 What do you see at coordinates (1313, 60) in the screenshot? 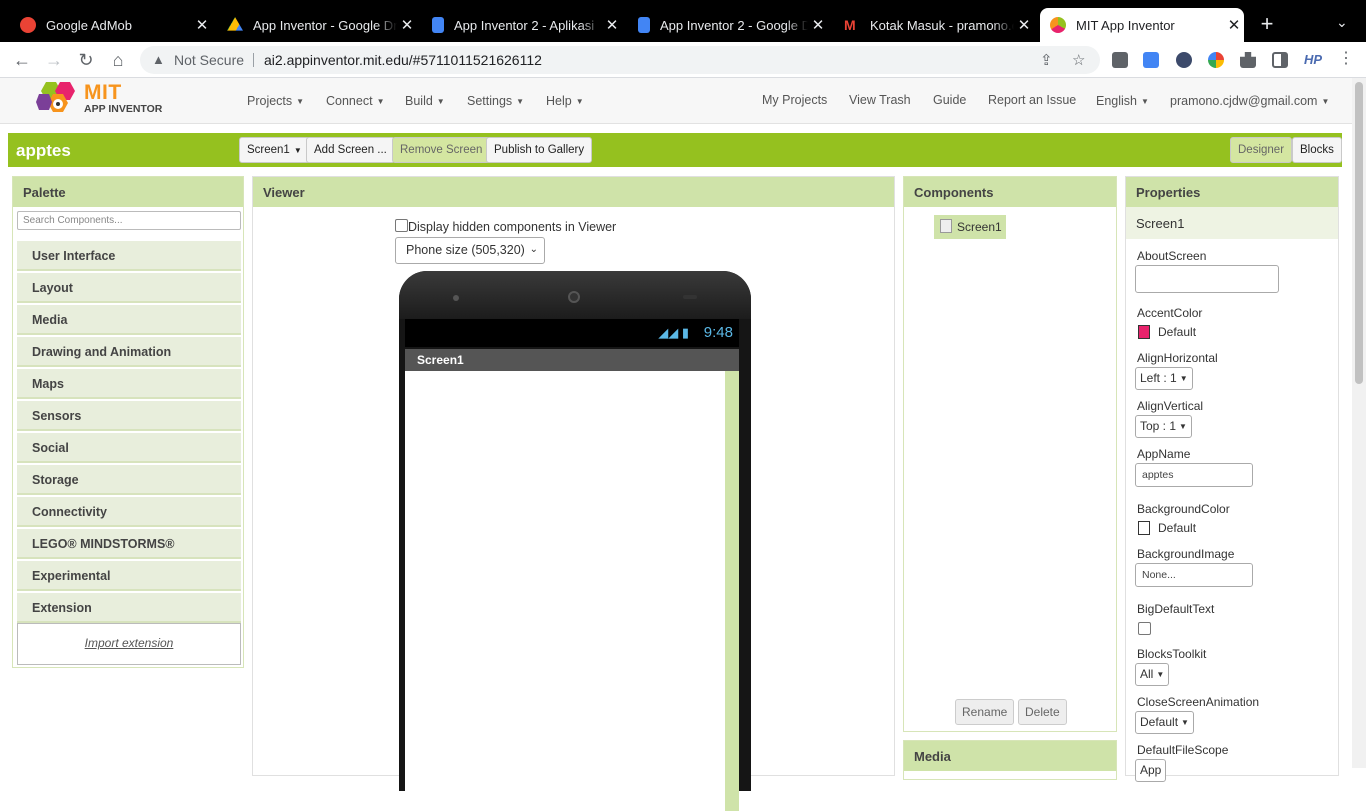
I see `hp-icon: HP` at bounding box center [1313, 60].